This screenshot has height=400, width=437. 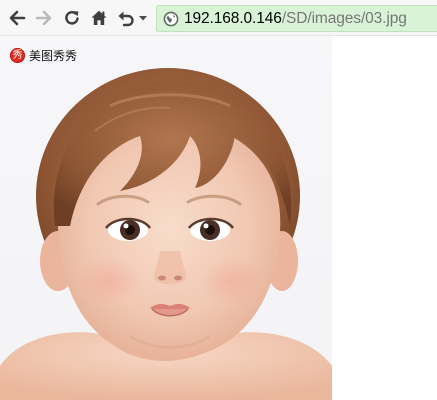 I want to click on home-button, so click(x=99, y=18).